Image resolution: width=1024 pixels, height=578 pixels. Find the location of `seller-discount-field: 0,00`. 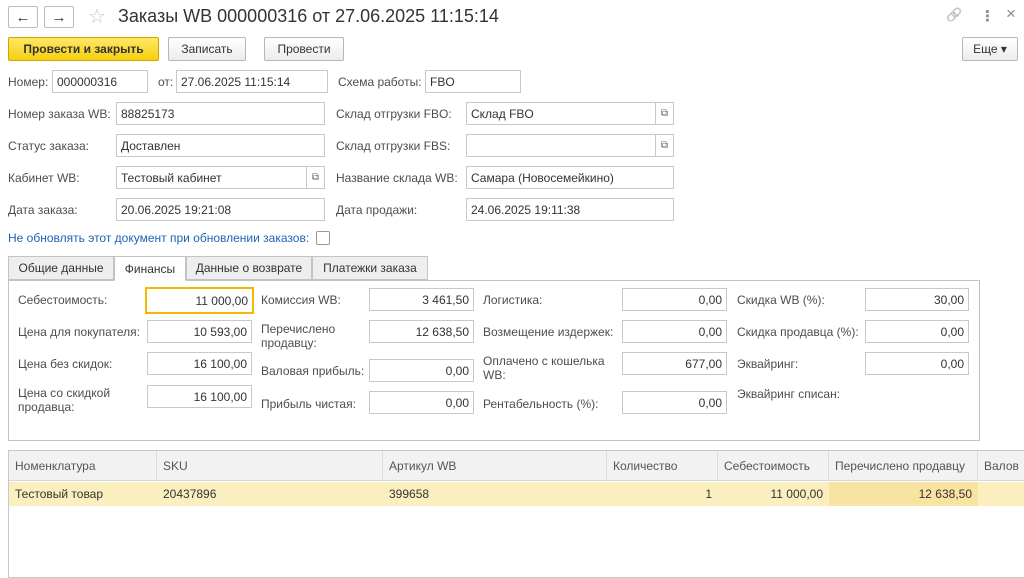

seller-discount-field: 0,00 is located at coordinates (917, 331).